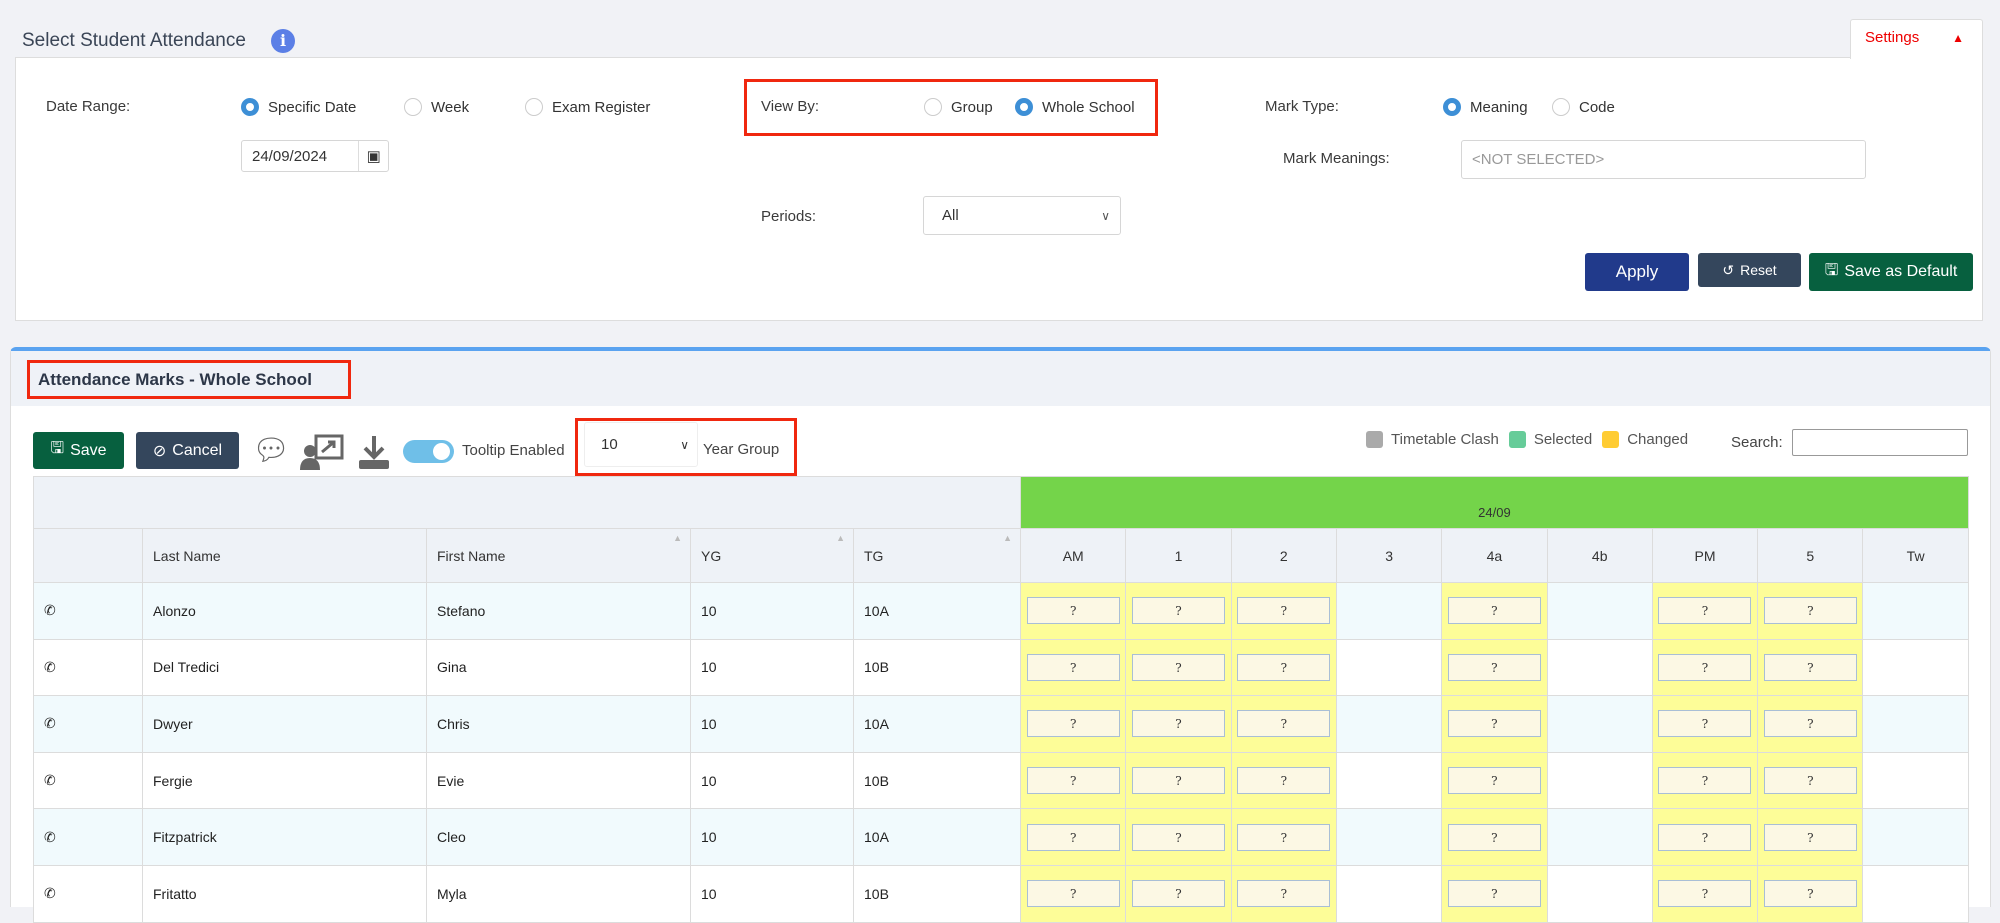 This screenshot has width=2000, height=923. I want to click on col-label: TG, so click(874, 555).